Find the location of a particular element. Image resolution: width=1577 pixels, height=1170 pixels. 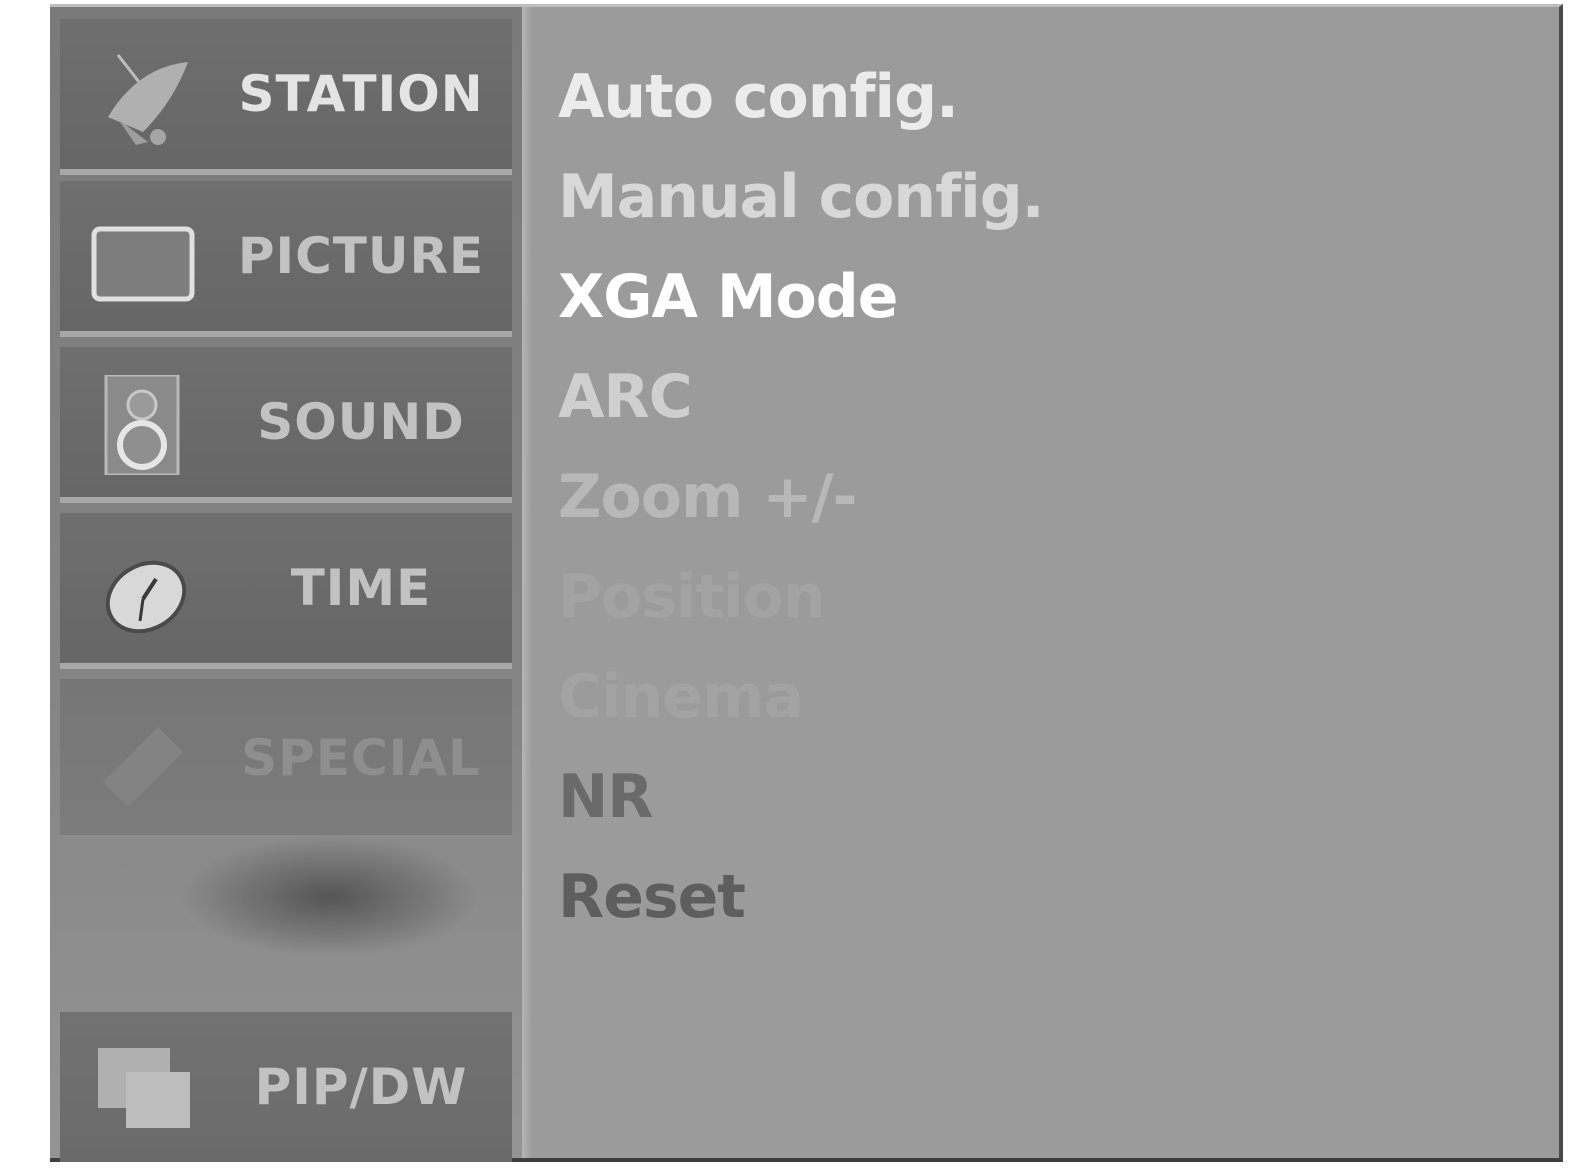

panel-divider is located at coordinates (527, 582).